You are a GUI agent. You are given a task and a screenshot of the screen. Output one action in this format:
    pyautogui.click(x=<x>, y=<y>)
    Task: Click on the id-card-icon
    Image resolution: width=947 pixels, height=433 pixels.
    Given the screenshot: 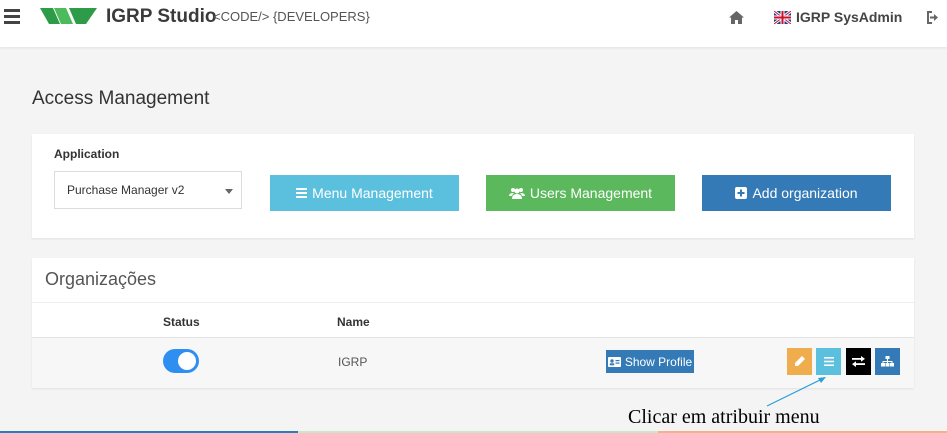 What is the action you would take?
    pyautogui.click(x=614, y=361)
    